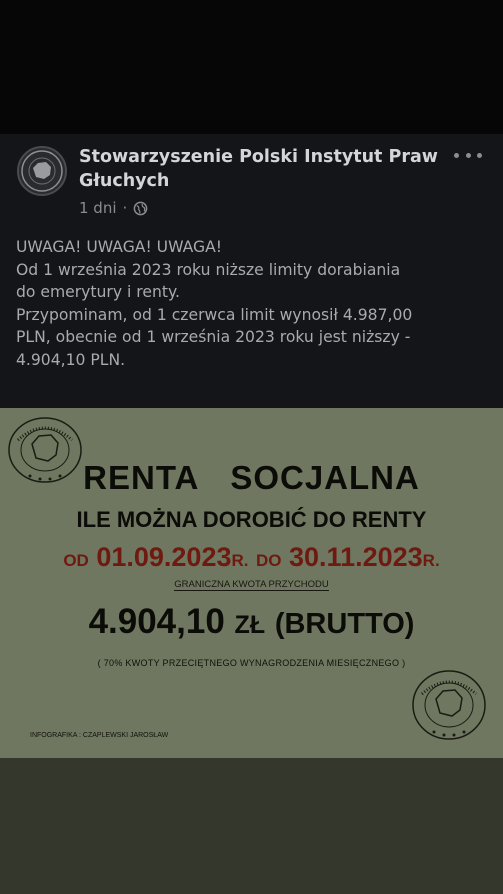 The width and height of the screenshot is (503, 894). I want to click on date-from: 01.09.2023, so click(164, 557).